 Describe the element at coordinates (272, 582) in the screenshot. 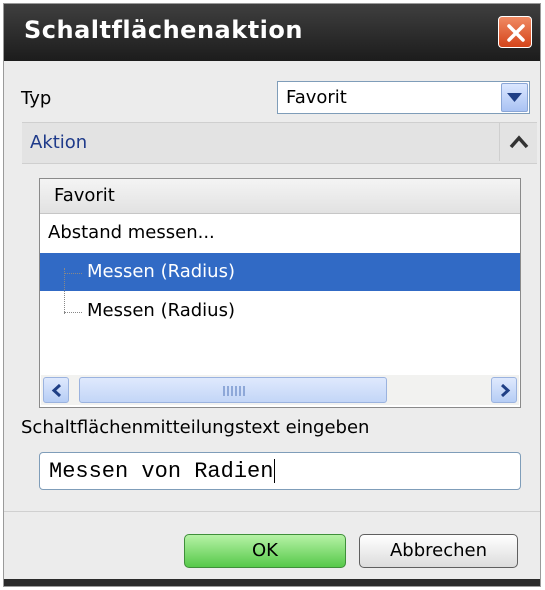

I see `bottom-frame` at that location.